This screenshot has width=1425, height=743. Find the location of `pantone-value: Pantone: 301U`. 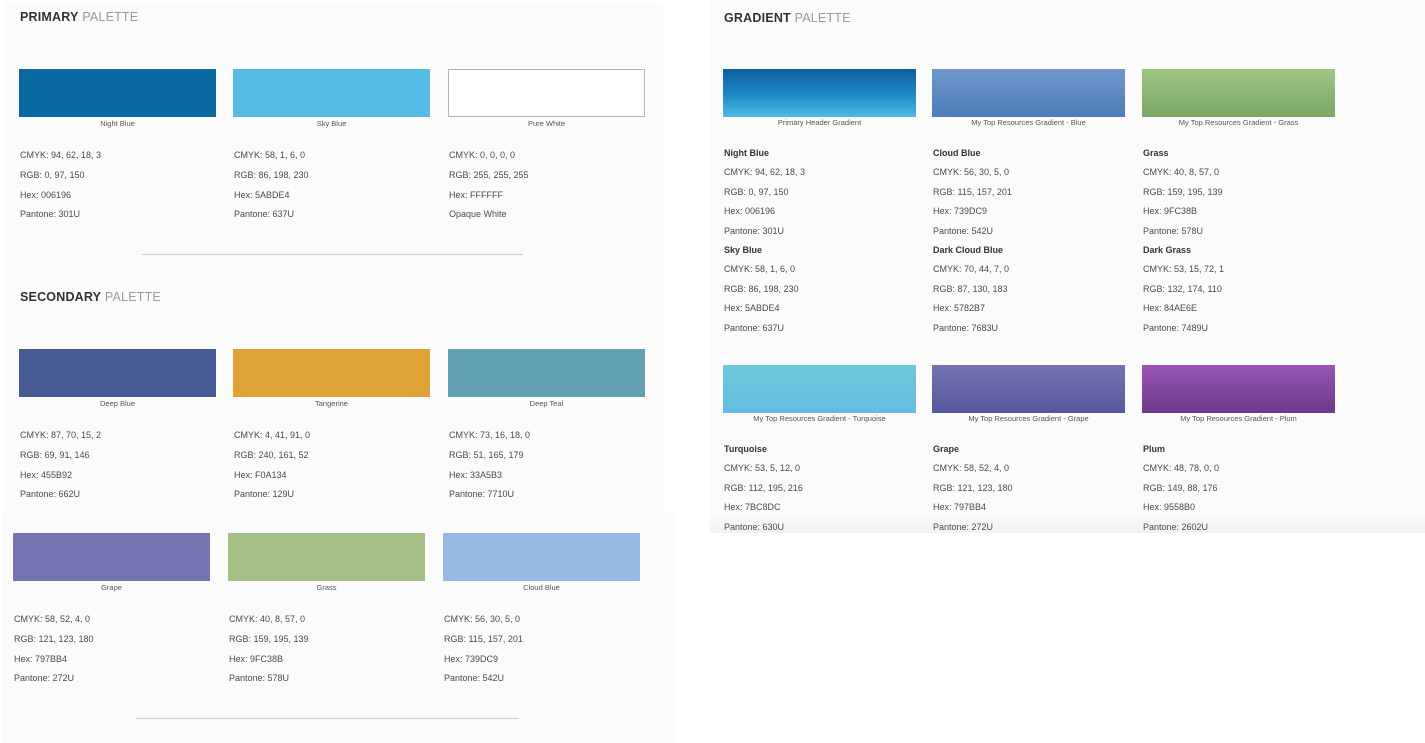

pantone-value: Pantone: 301U is located at coordinates (50, 214).